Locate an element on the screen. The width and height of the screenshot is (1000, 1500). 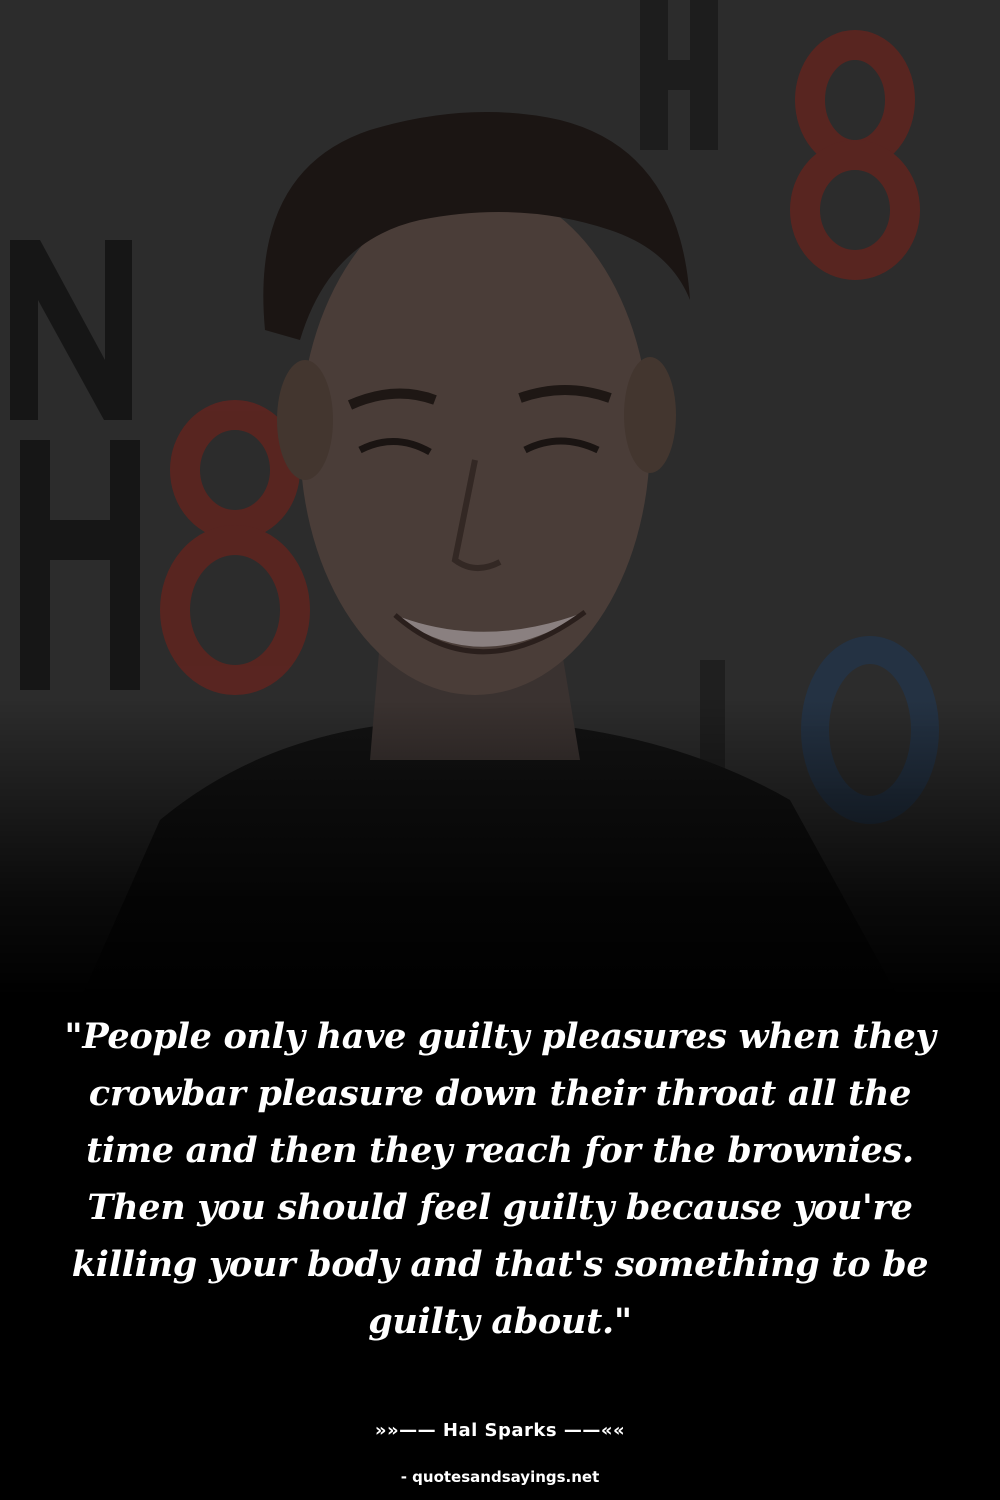
author-line: »»—— Hal Sparks ——«« is located at coordinates (500, 1430).